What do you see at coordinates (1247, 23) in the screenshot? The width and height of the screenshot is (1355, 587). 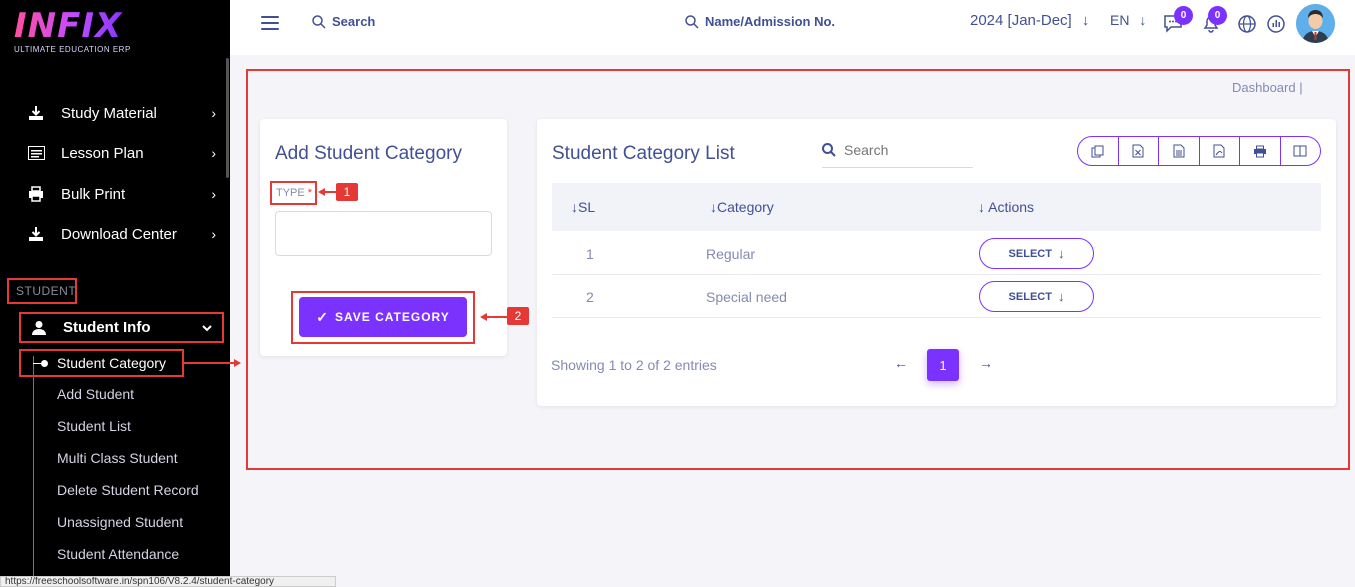 I see `globe-icon` at bounding box center [1247, 23].